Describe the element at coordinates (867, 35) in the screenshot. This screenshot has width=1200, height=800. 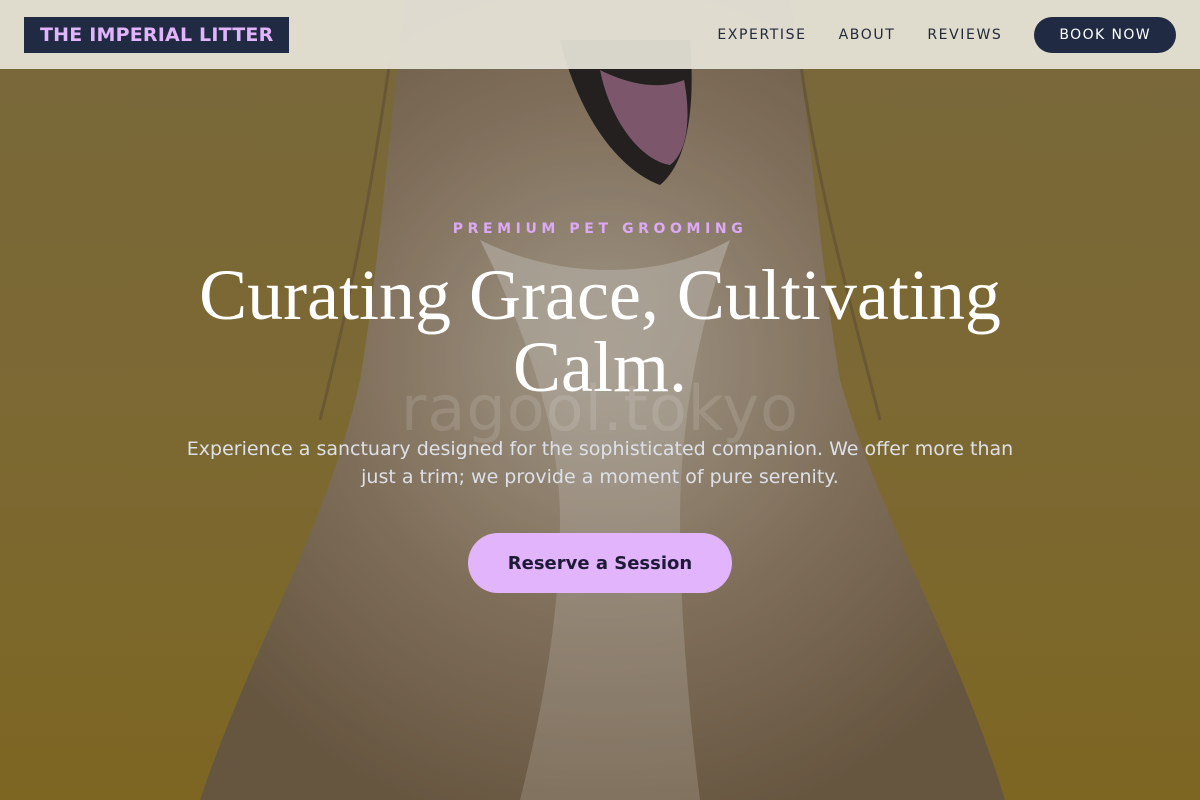
I see `nav-link-about: ABOUT` at that location.